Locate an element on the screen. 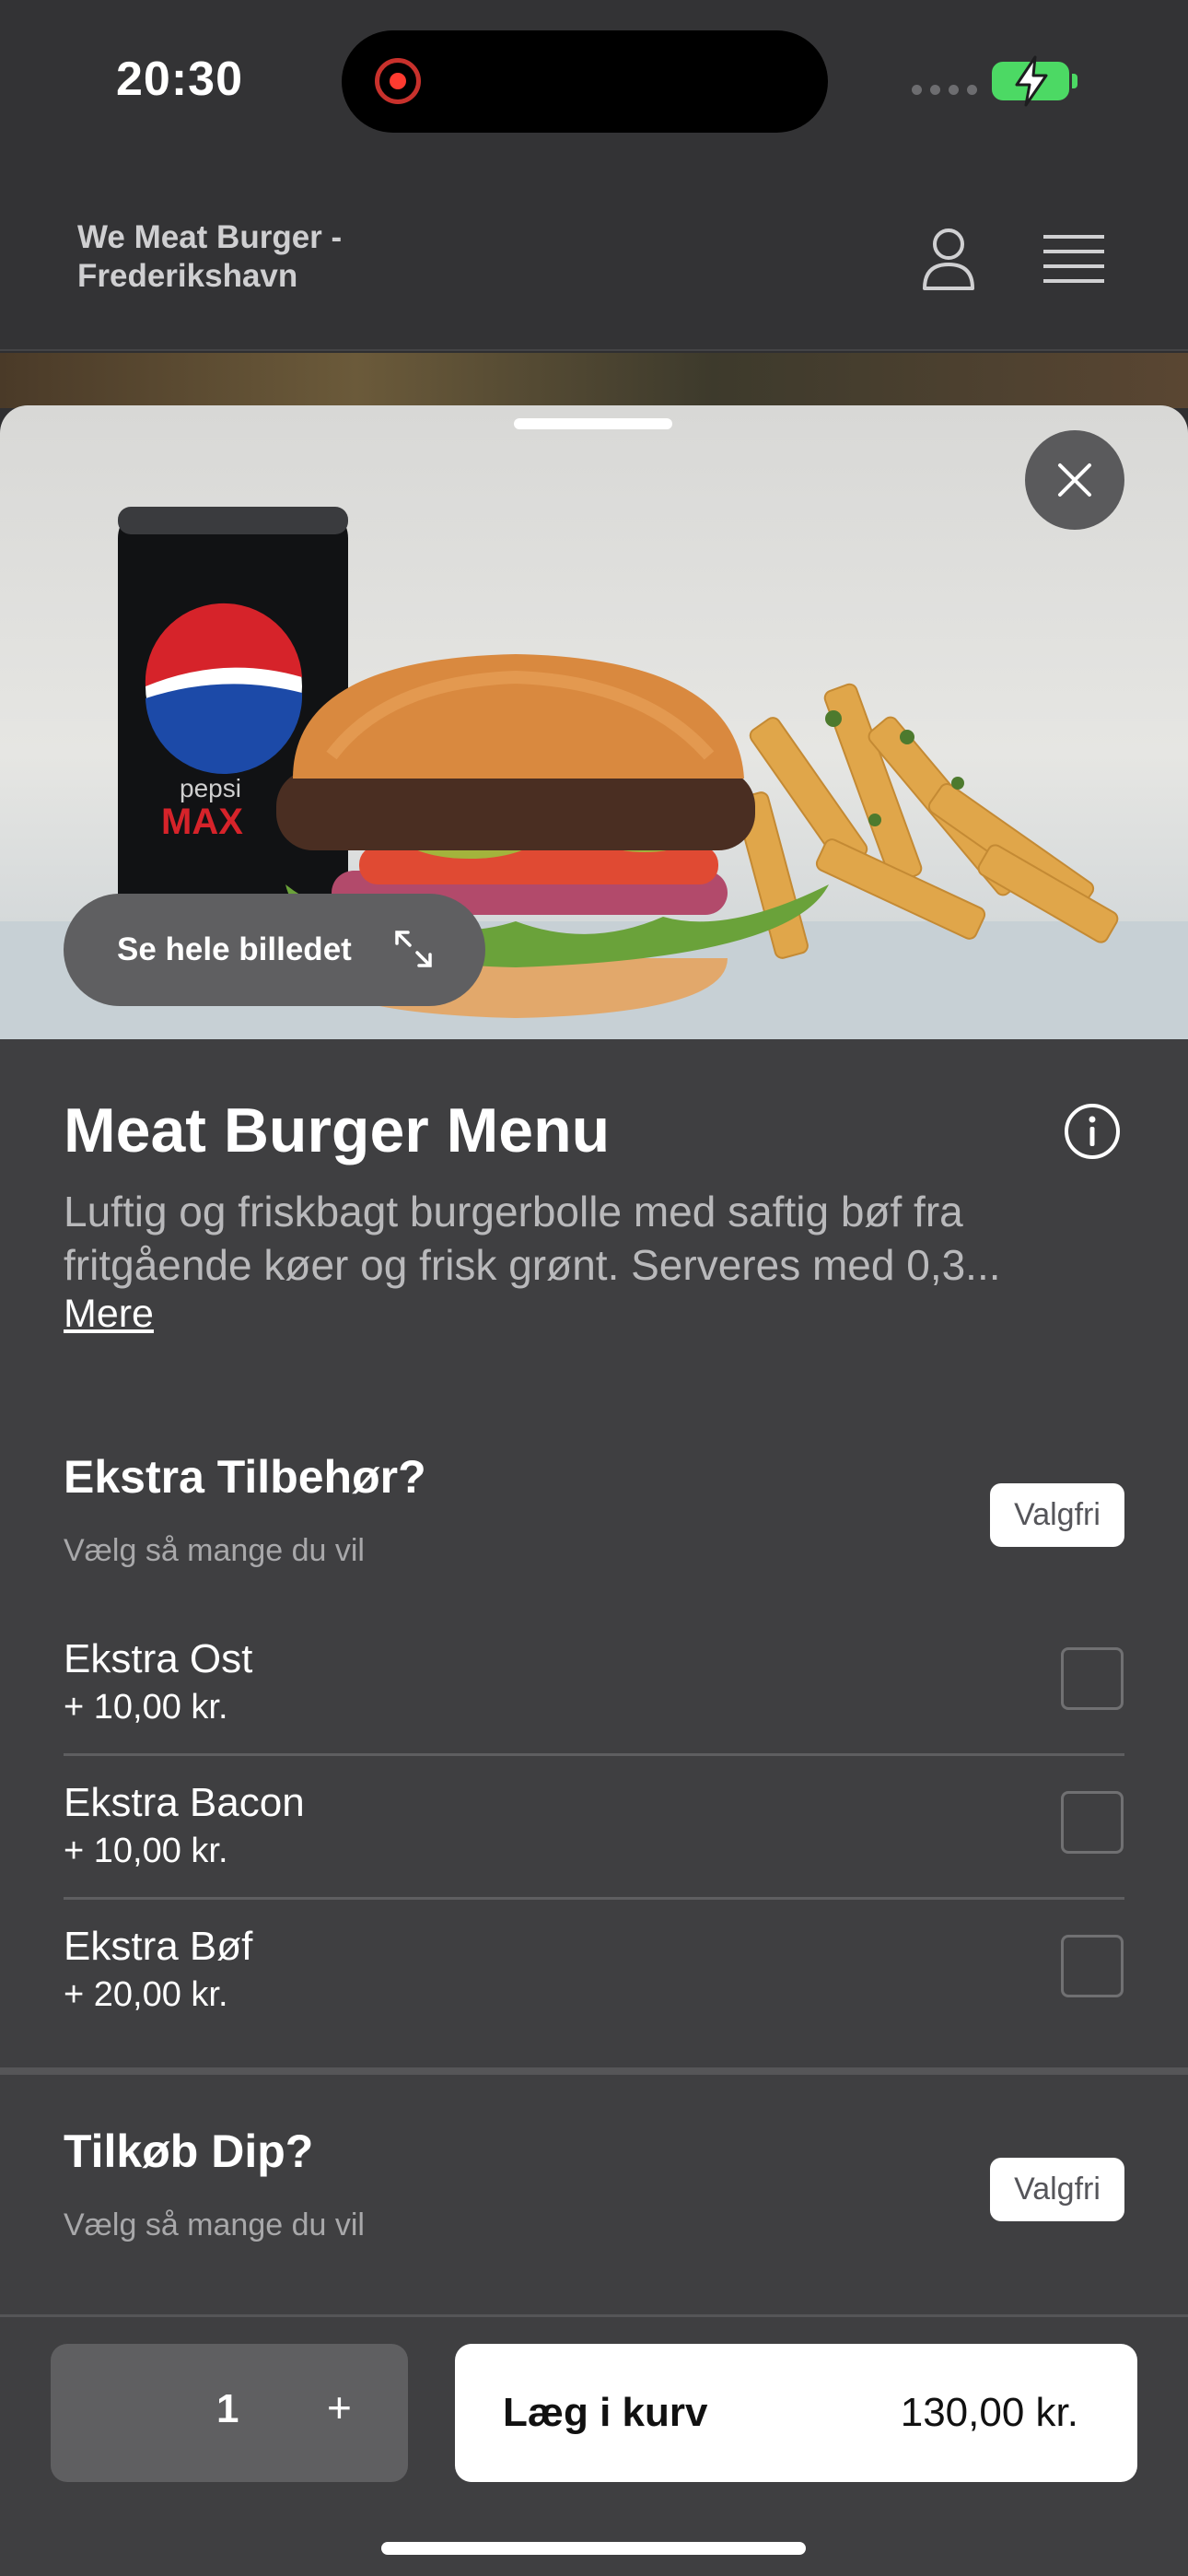 This screenshot has width=1188, height=2576. total-price: 130,00 kr. is located at coordinates (989, 2412).